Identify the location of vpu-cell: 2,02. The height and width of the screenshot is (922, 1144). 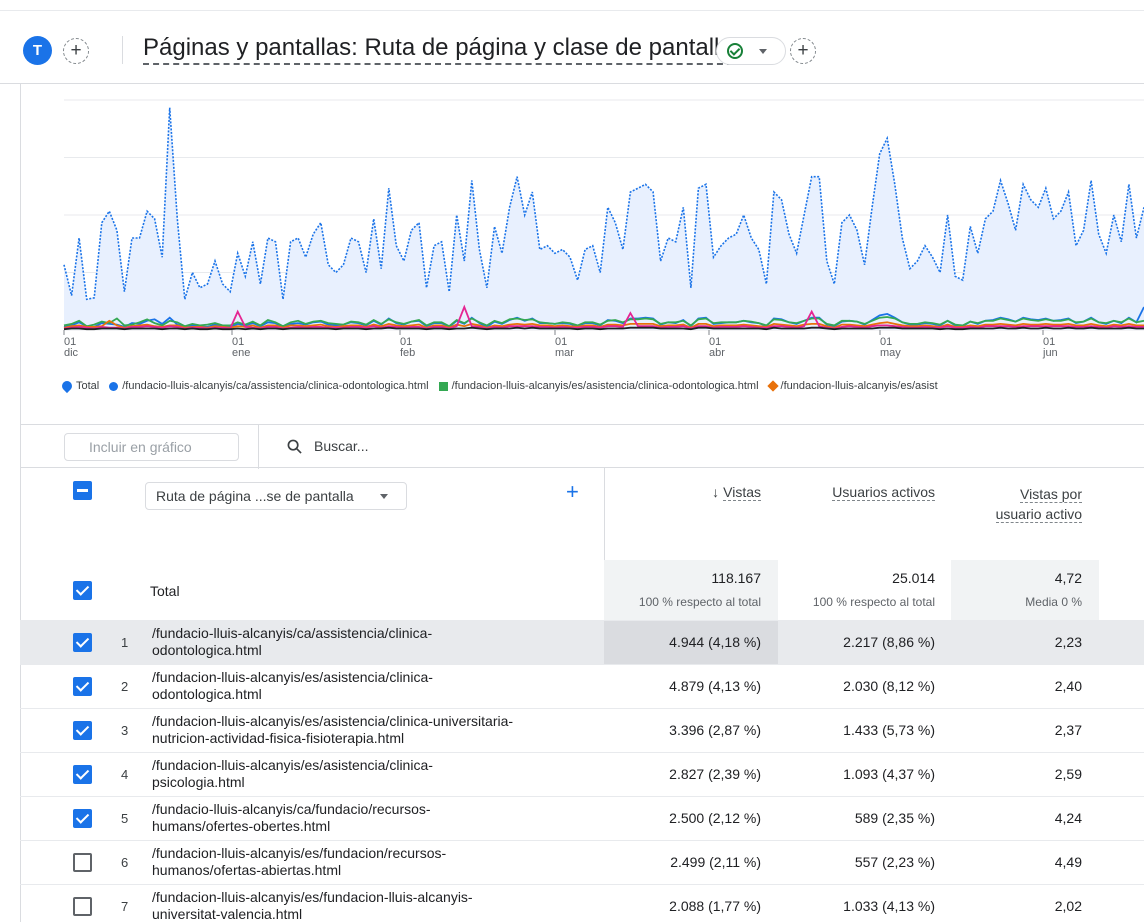
(1068, 906).